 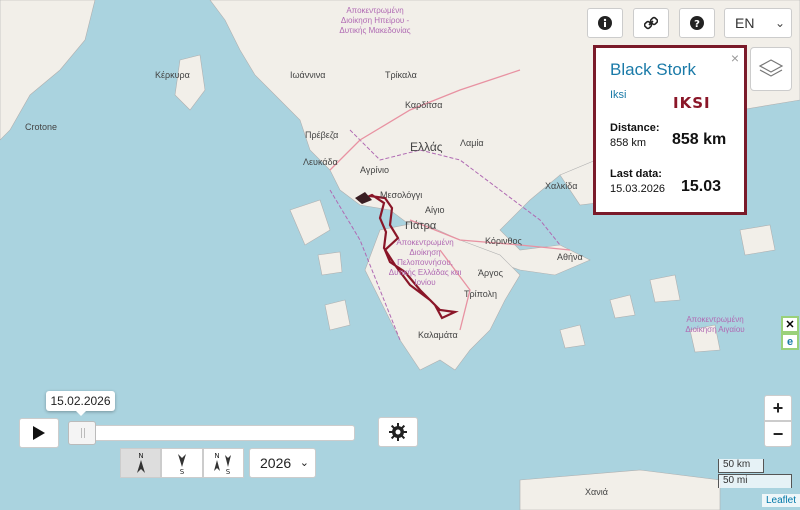 I want to click on e-icon: e, so click(x=790, y=341).